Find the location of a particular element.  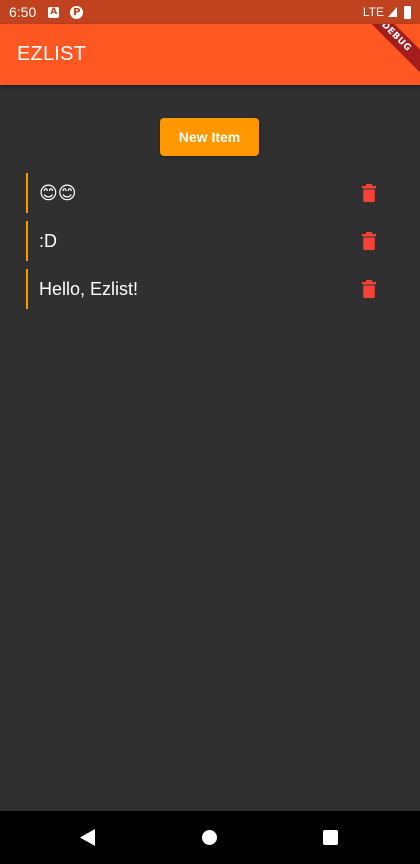

list-item-text: Hello, Ezlist! is located at coordinates (89, 289).